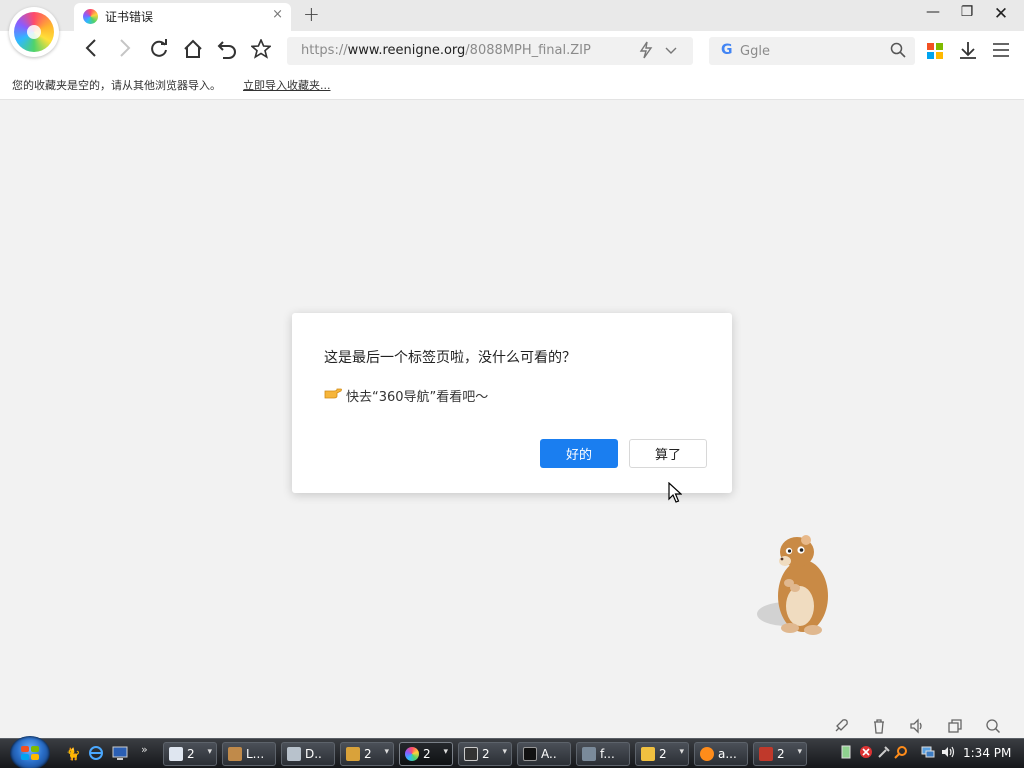  I want to click on logo-swirl-icon, so click(34, 32).